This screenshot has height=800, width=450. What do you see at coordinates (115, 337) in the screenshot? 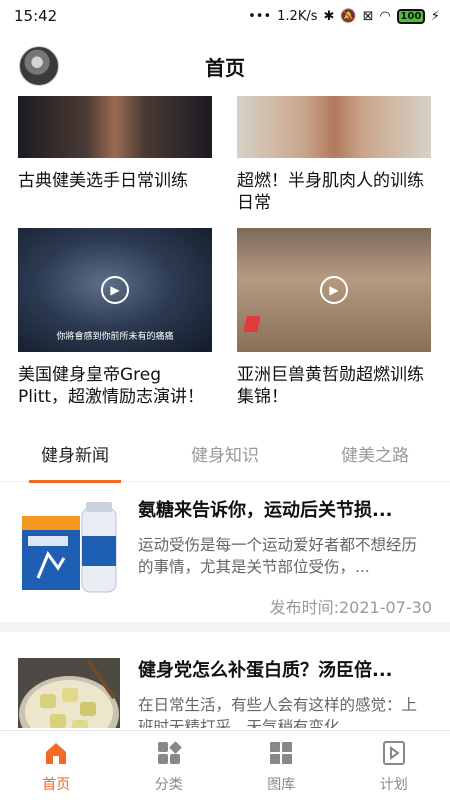
I see `video-subtitle: 你將會感到你前所未有的痛痛` at bounding box center [115, 337].